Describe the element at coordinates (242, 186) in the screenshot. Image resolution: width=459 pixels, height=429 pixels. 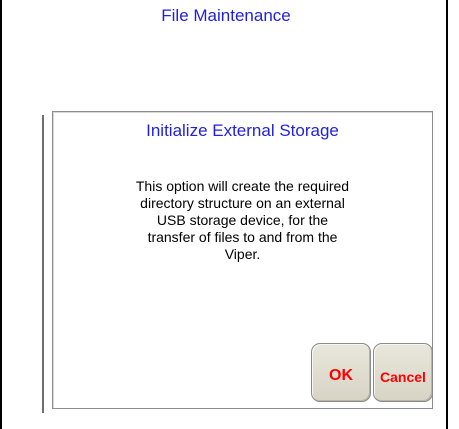
I see `message-line: This option will create the required` at that location.